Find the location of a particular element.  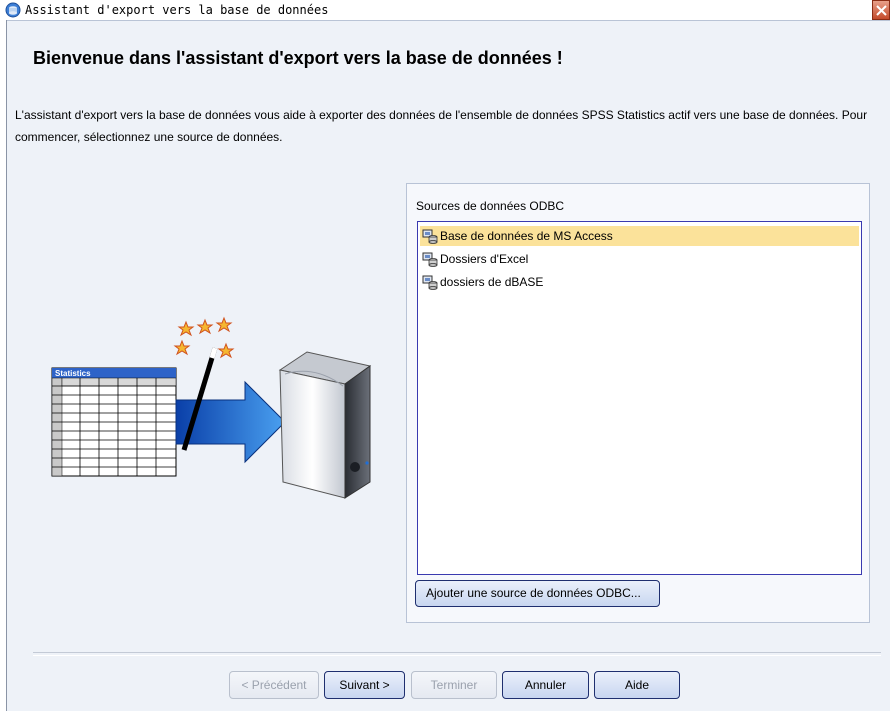

next-button: Suivant > is located at coordinates (364, 685).